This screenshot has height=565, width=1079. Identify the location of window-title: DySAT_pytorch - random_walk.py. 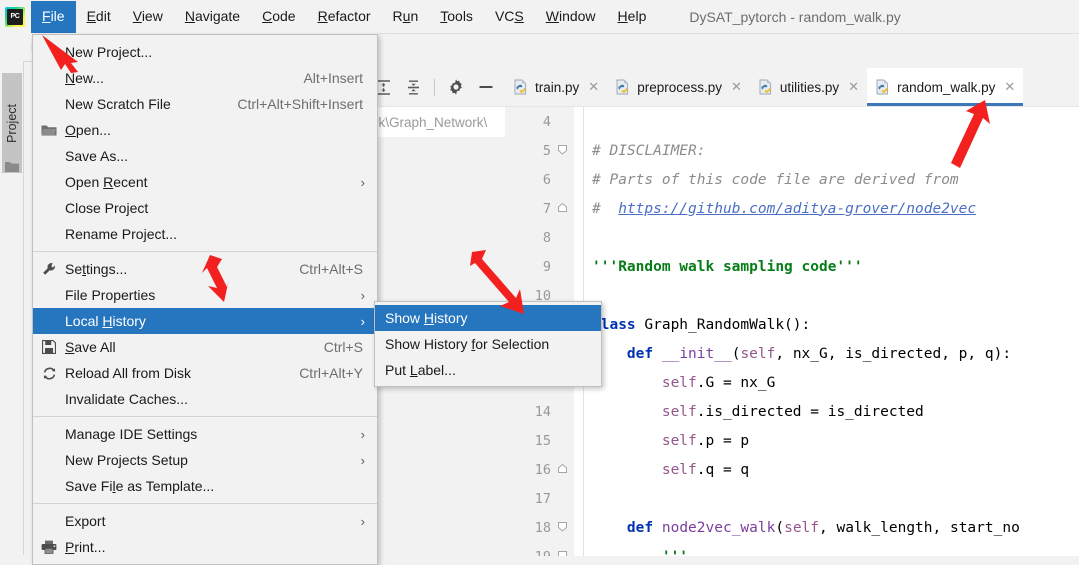
(795, 16).